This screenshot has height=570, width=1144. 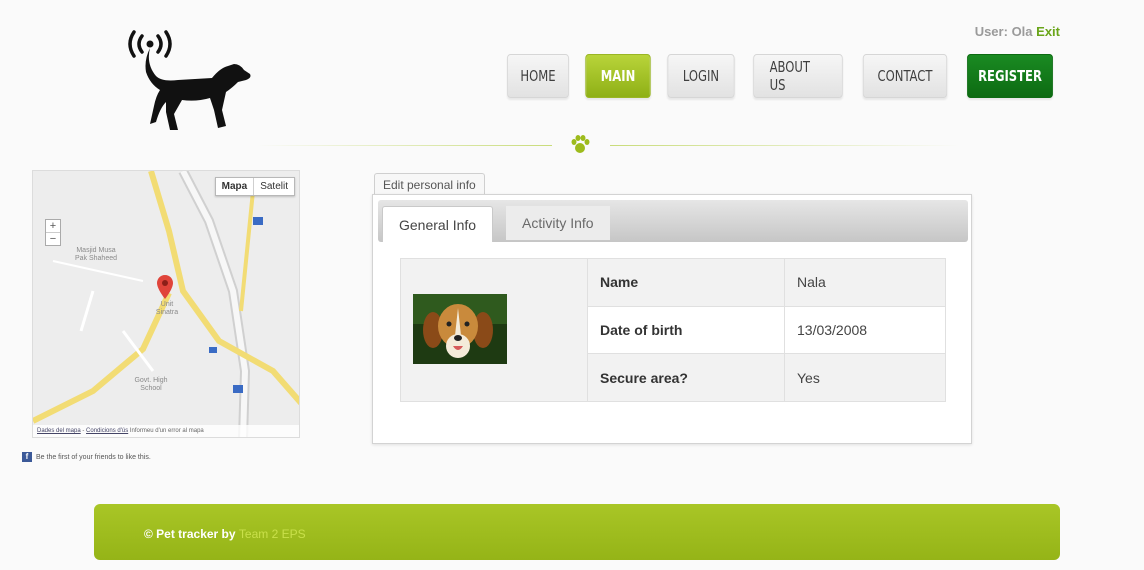 What do you see at coordinates (673, 221) in the screenshot?
I see `profile-tab-bar: General Info Activity Info` at bounding box center [673, 221].